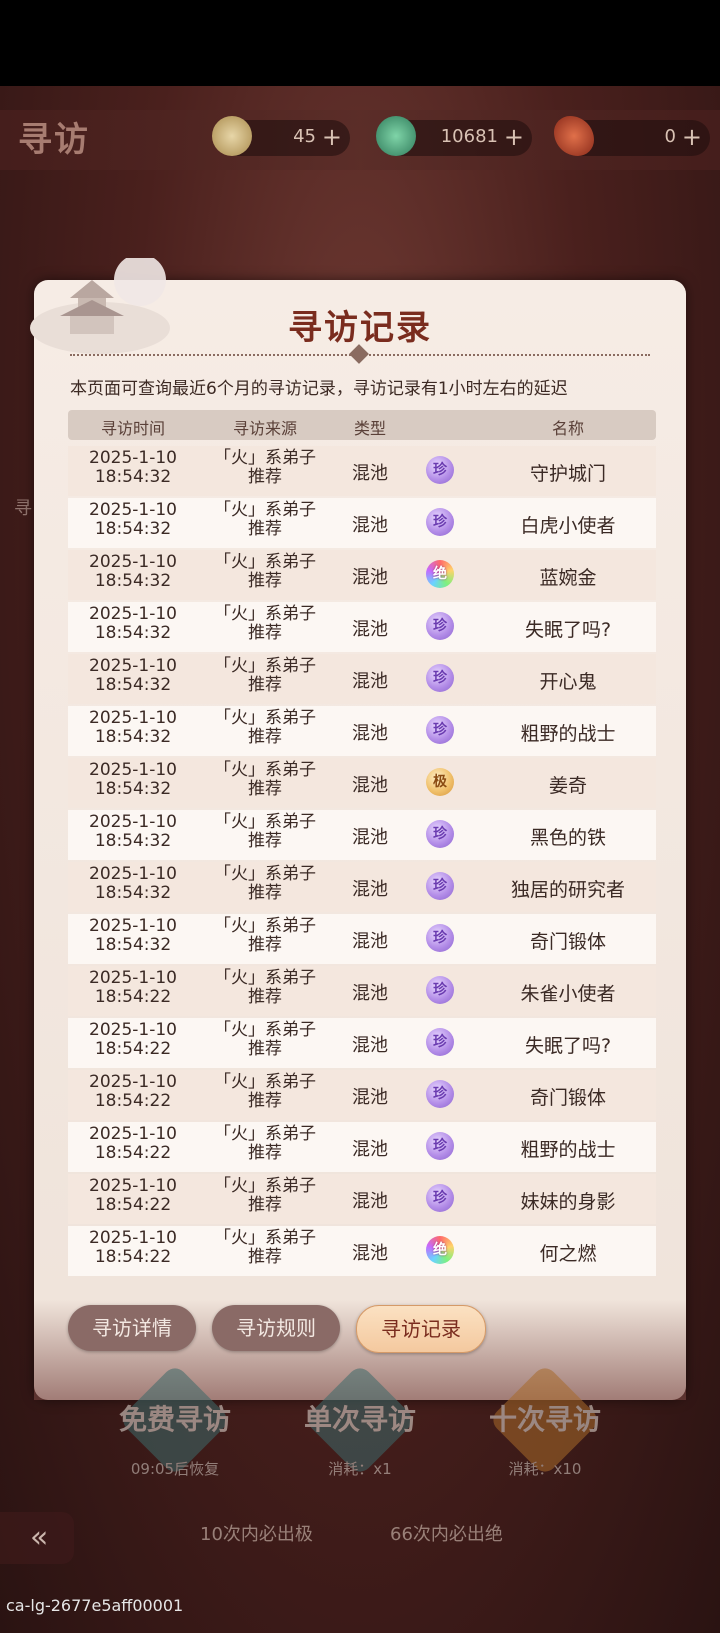 Image resolution: width=720 pixels, height=1633 pixels. What do you see at coordinates (276, 1328) in the screenshot?
I see `tab-rules: 寻访规则` at bounding box center [276, 1328].